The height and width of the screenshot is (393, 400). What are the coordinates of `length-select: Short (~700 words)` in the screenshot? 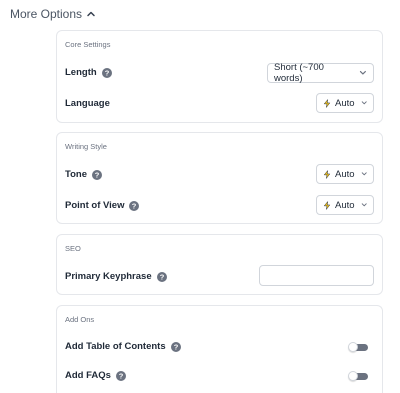 It's located at (320, 73).